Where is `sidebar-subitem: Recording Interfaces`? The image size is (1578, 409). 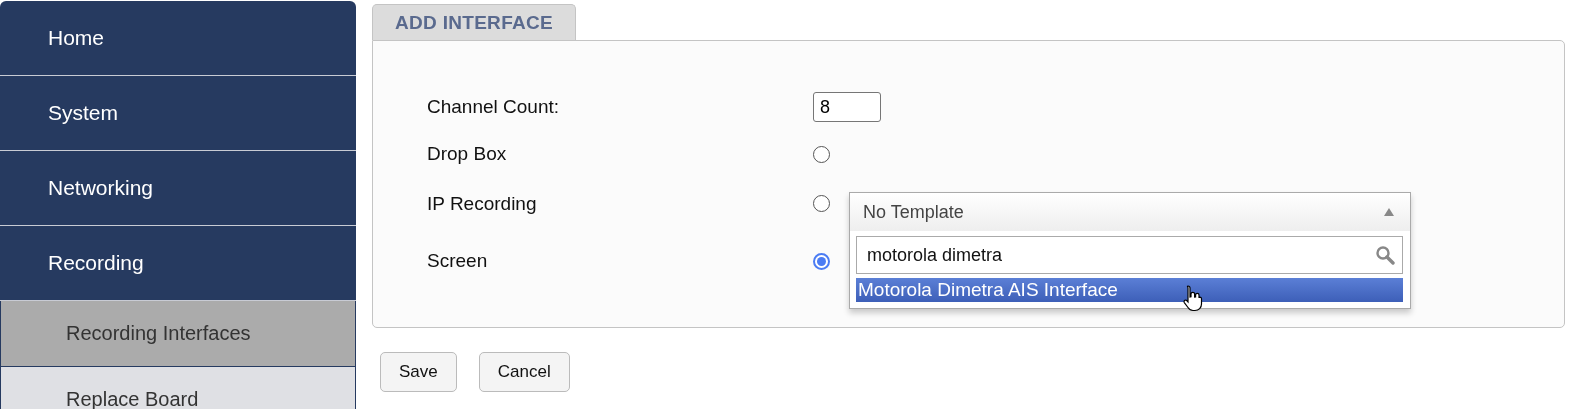 sidebar-subitem: Recording Interfaces is located at coordinates (178, 334).